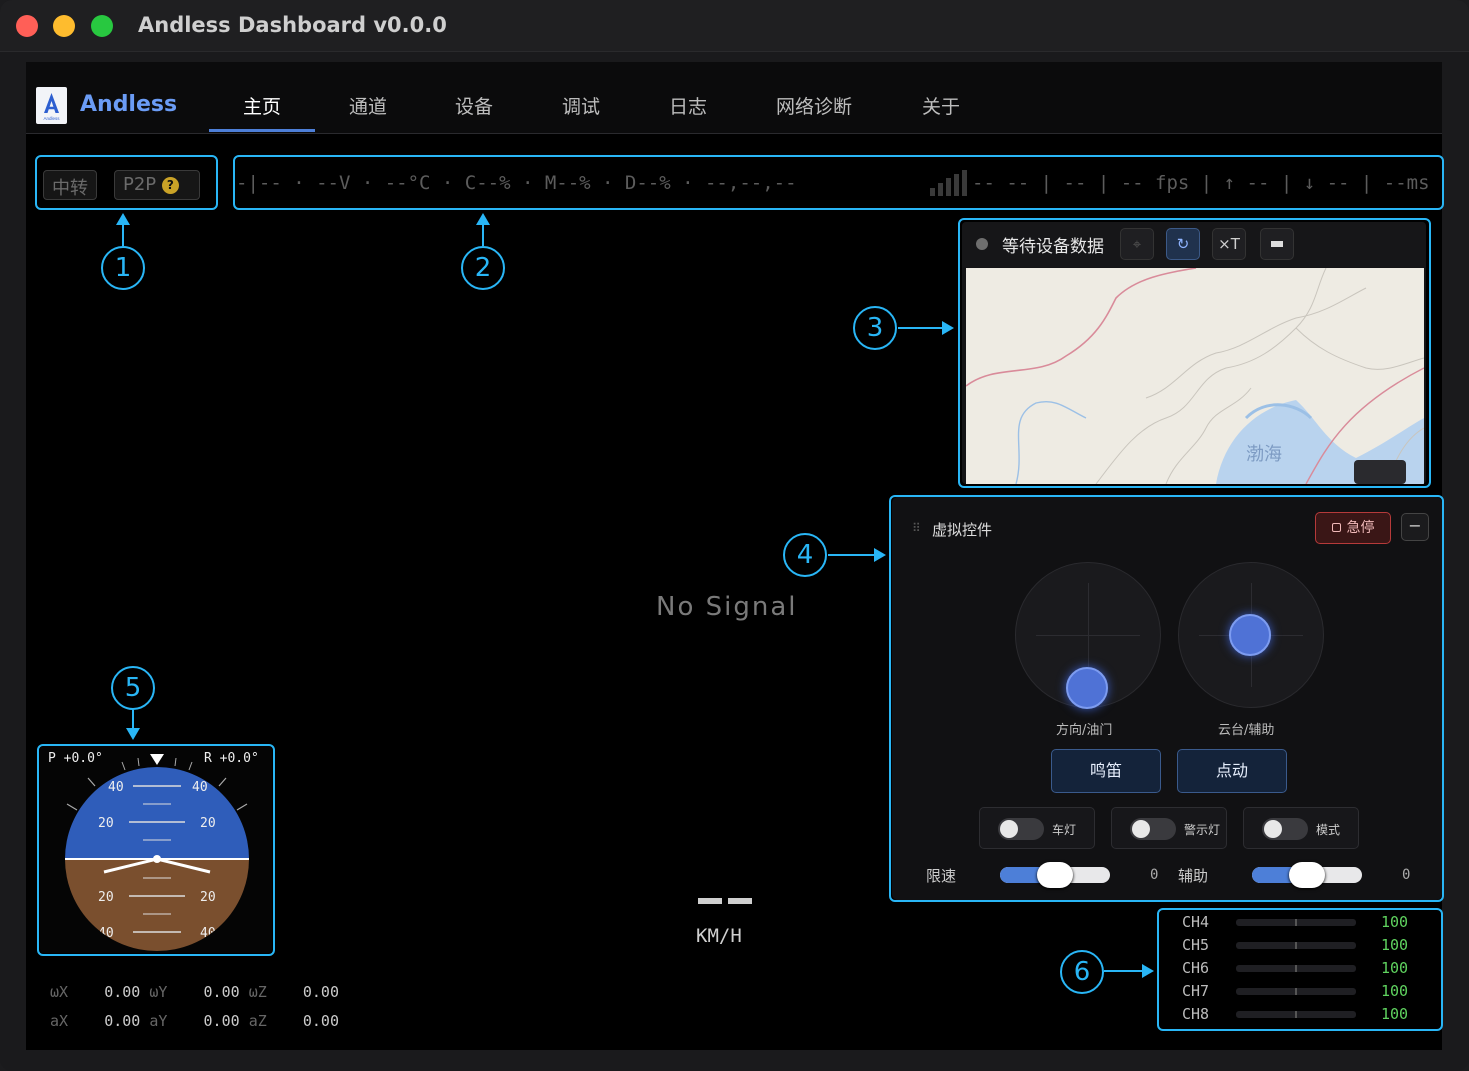  I want to click on pitch-scale-down-40-left: 40, so click(106, 933).